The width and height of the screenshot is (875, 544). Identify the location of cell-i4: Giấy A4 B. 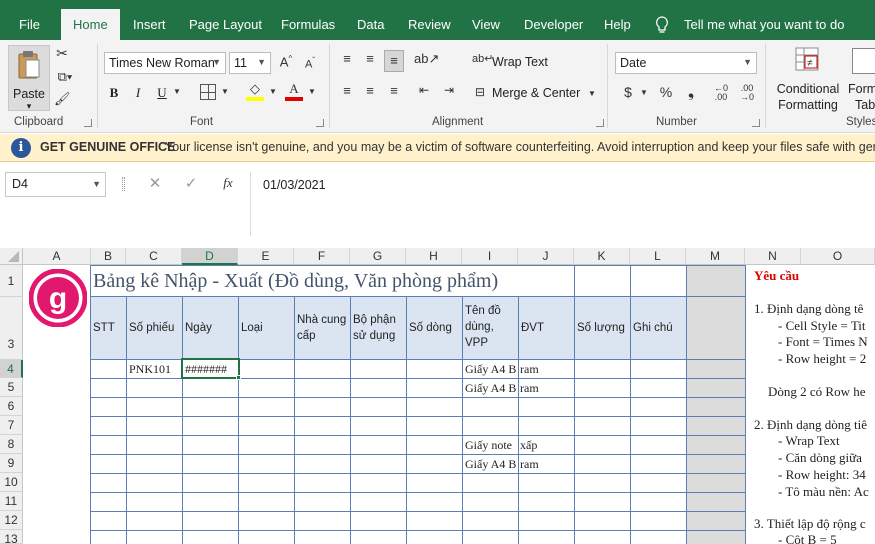
(491, 369).